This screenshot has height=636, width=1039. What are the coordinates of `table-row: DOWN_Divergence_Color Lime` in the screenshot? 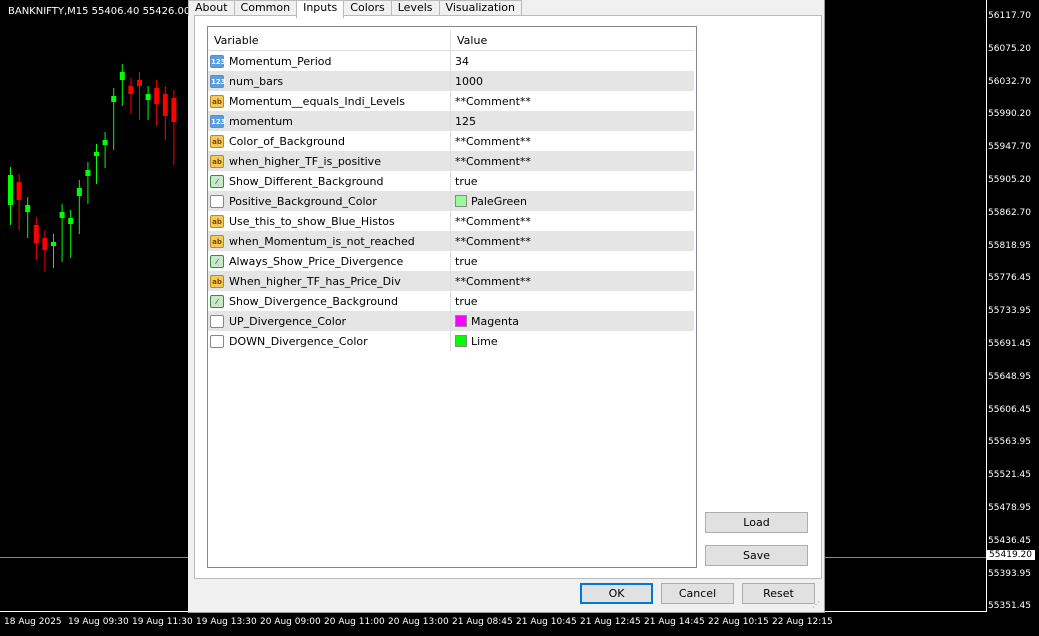 It's located at (451, 341).